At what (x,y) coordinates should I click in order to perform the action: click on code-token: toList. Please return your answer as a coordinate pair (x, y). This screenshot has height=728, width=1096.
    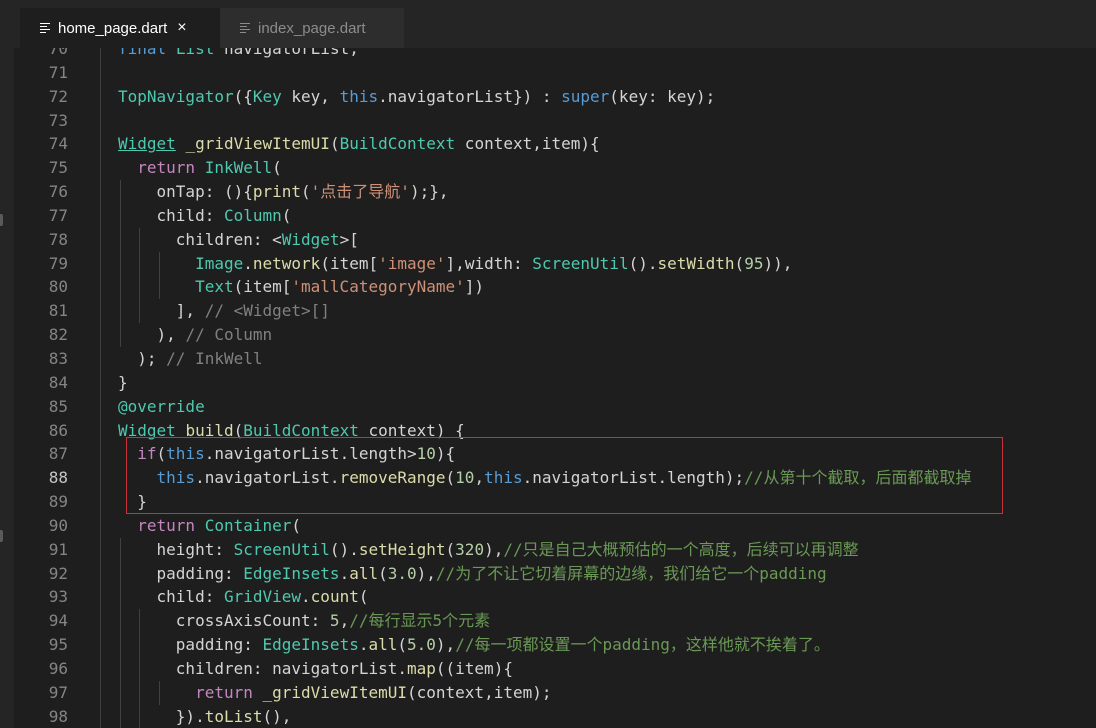
    Looking at the image, I should click on (233, 716).